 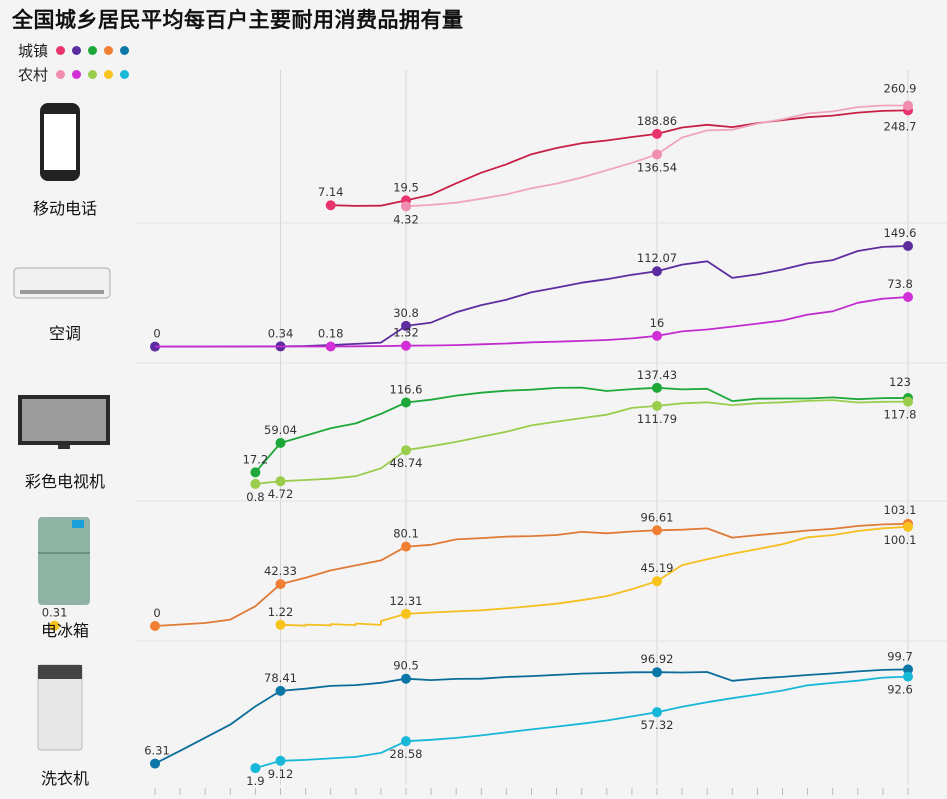 What do you see at coordinates (657, 258) in the screenshot?
I see `data-label-1-0-2010: 112.07` at bounding box center [657, 258].